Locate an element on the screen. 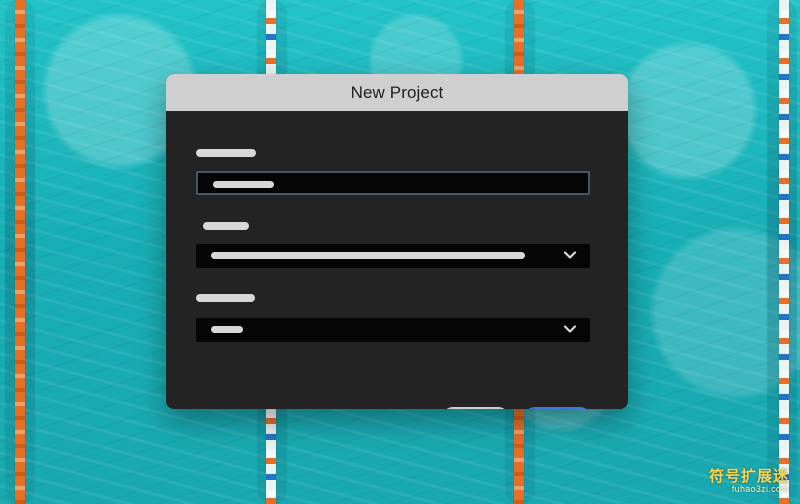 The width and height of the screenshot is (800, 504). dialog-title-bar: New Project is located at coordinates (397, 92).